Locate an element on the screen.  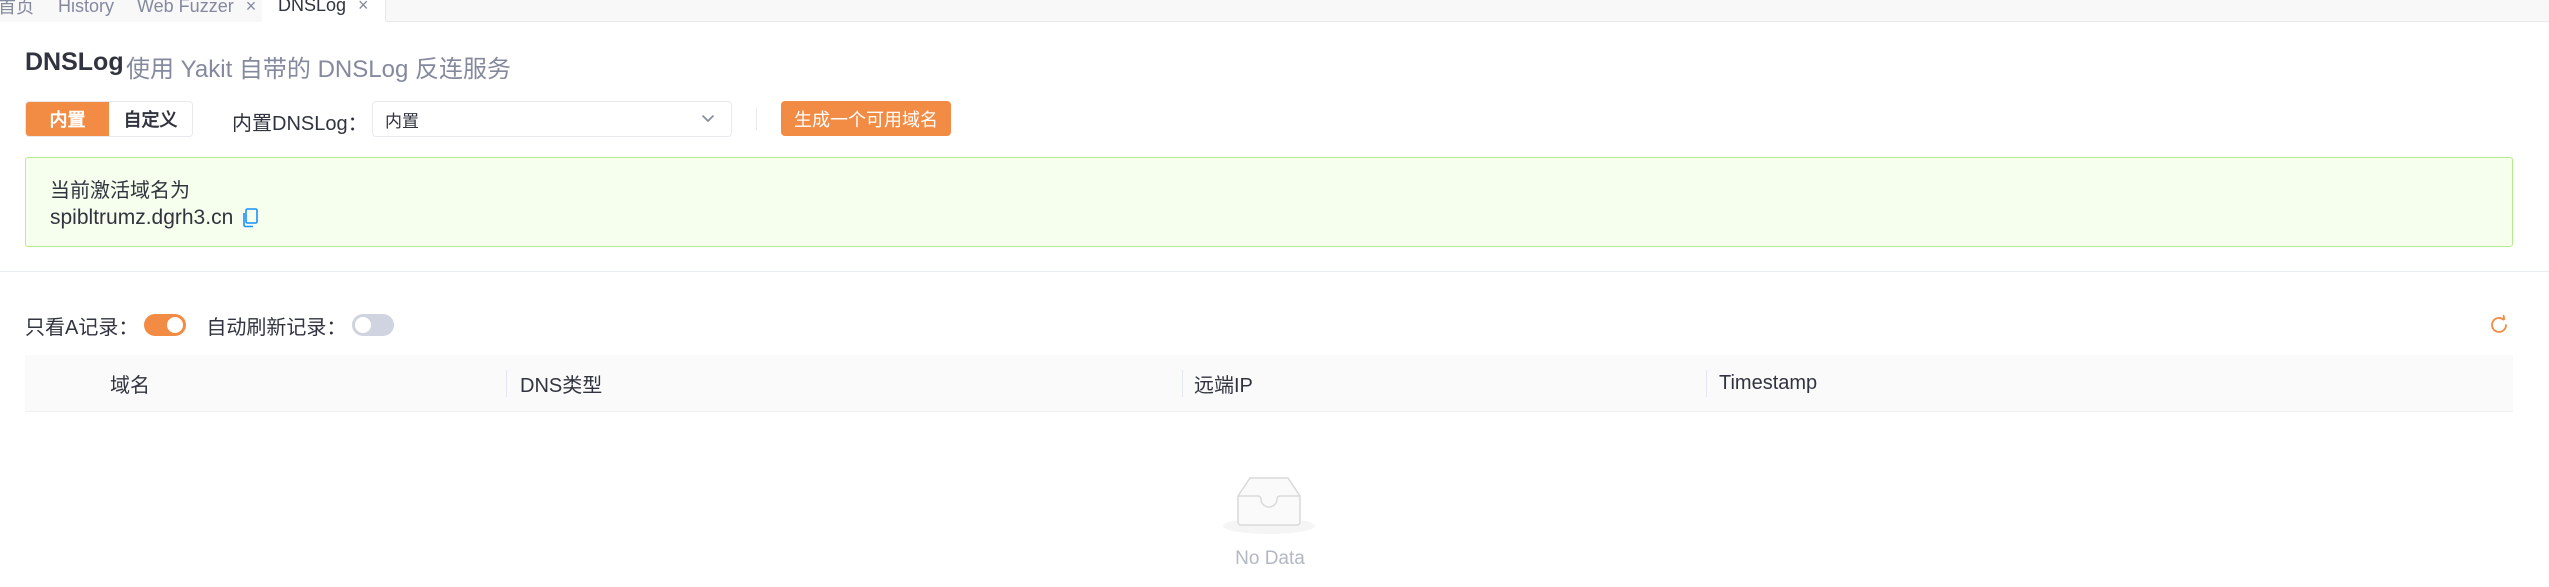
table-header: 域名 DNS类型 远端IP Timestamp is located at coordinates (1269, 383).